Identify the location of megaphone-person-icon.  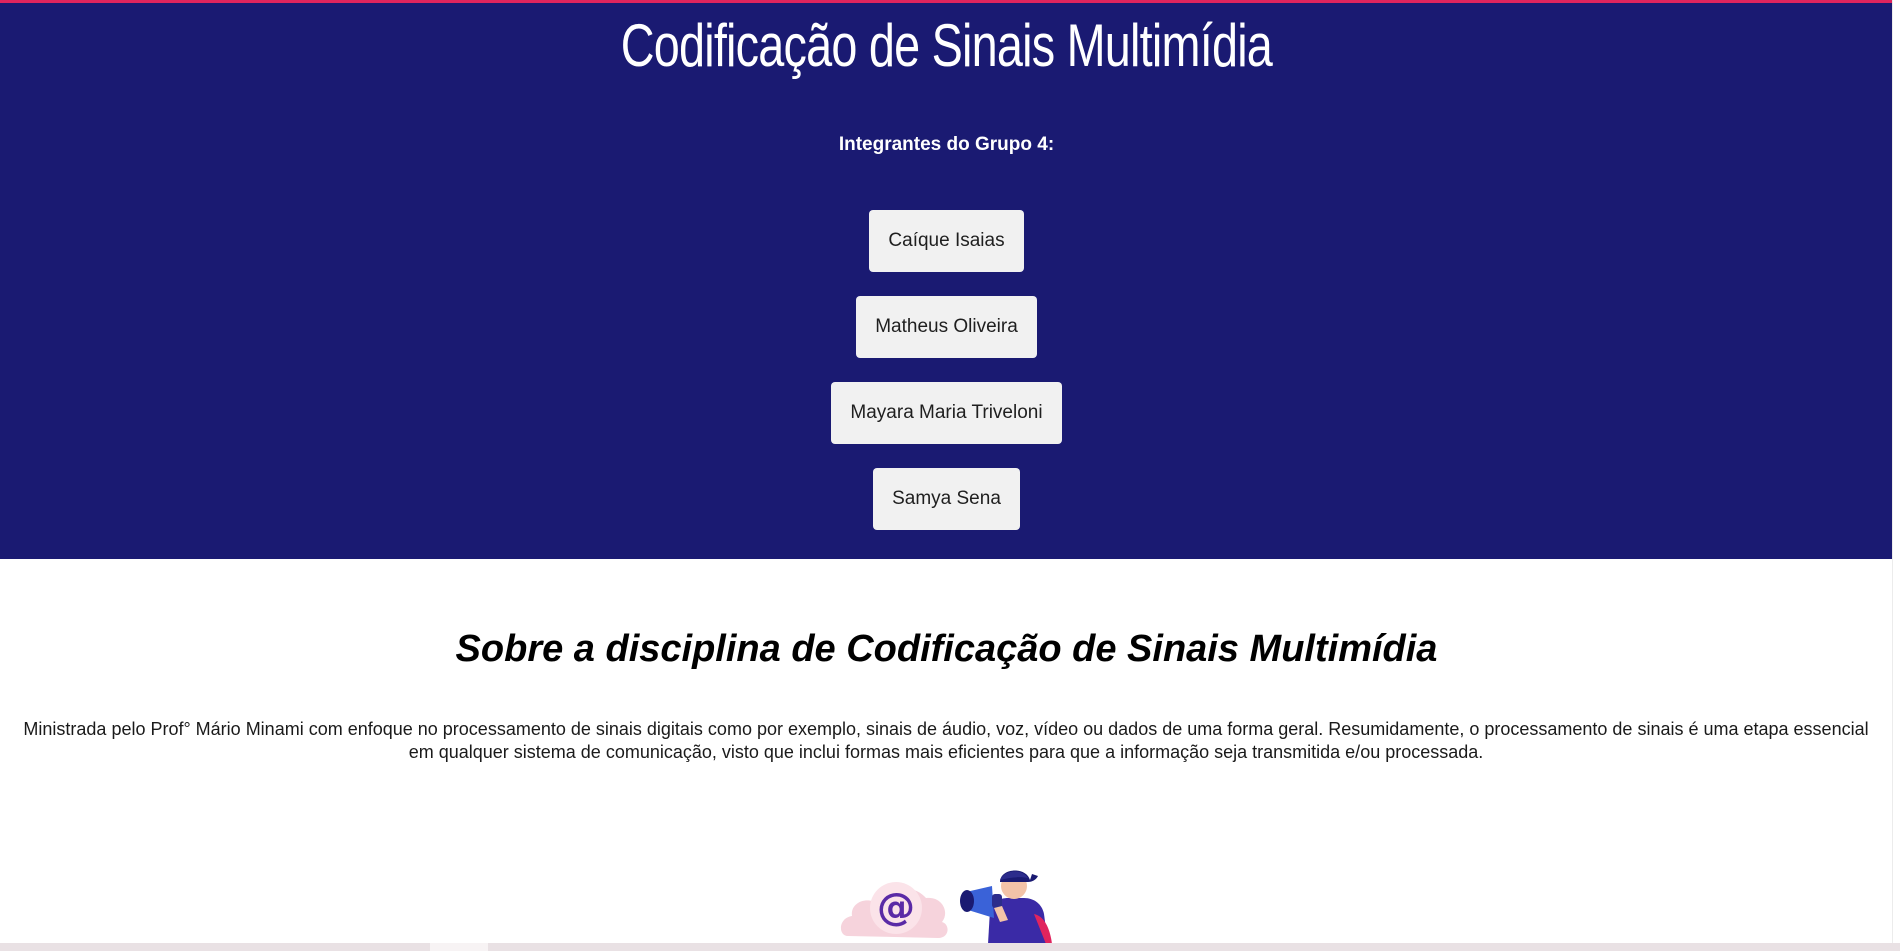
(1006, 907).